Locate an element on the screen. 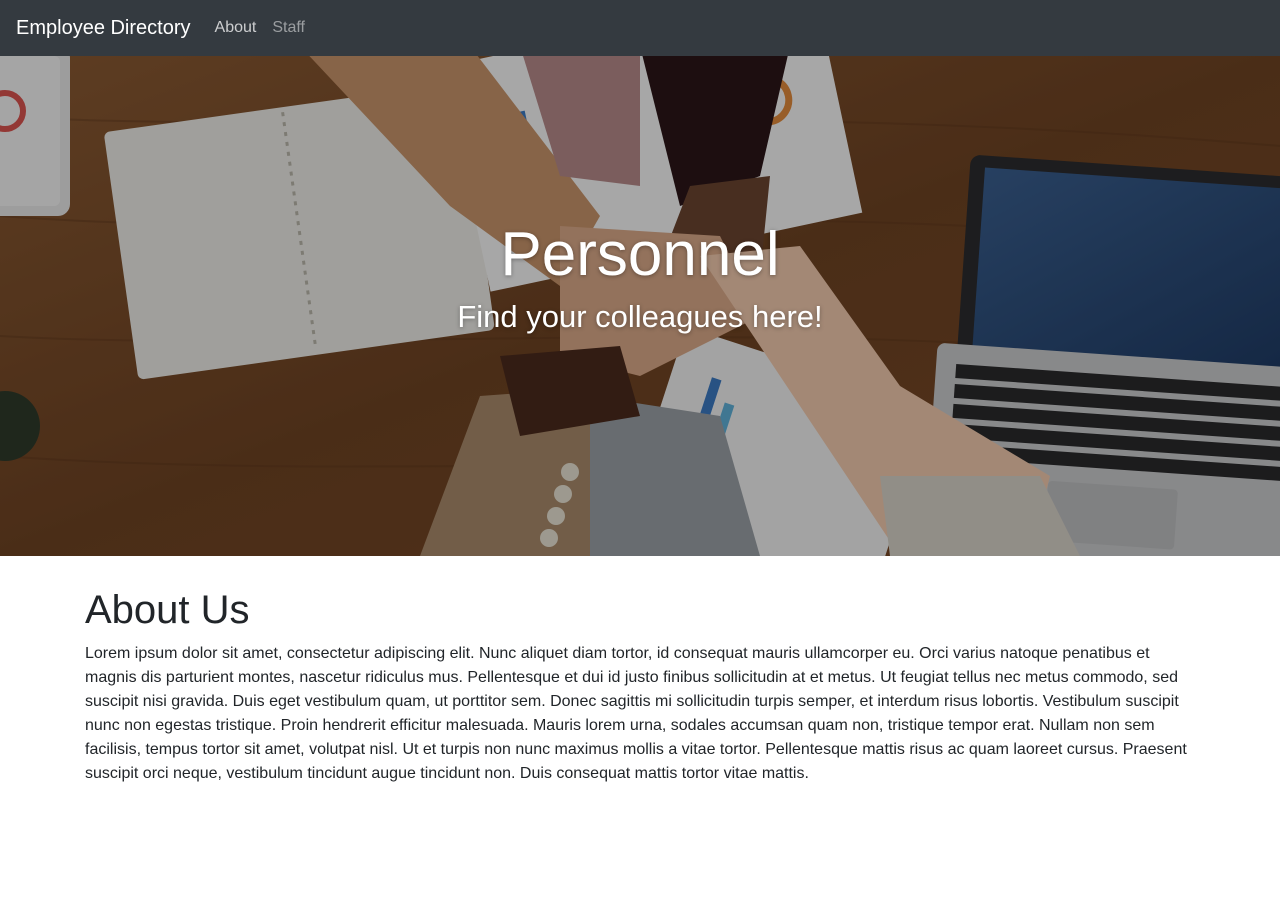 The height and width of the screenshot is (902, 1280). hero-title: Personnel is located at coordinates (640, 255).